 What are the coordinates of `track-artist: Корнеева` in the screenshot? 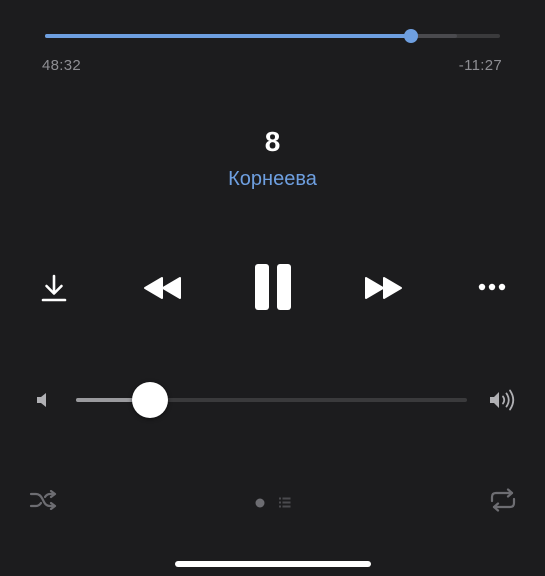 It's located at (272, 179).